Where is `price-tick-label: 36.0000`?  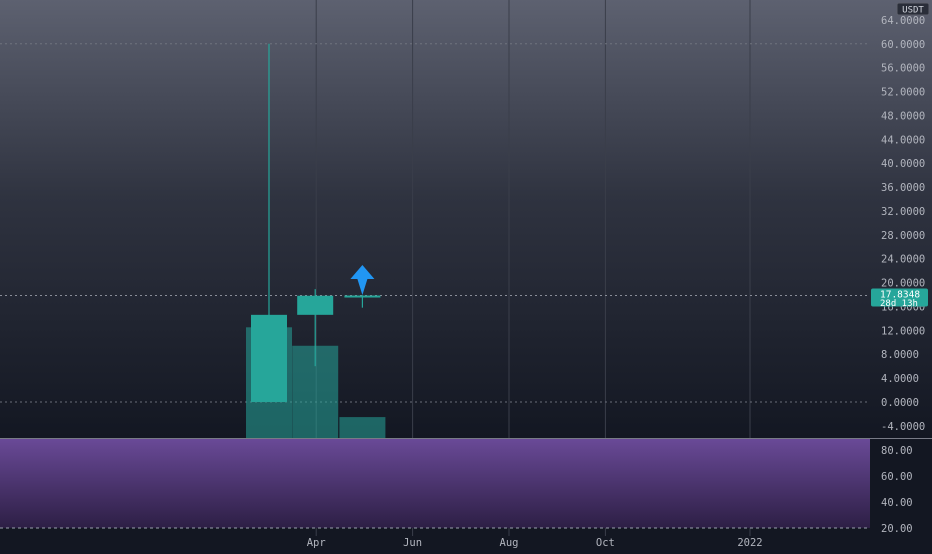 price-tick-label: 36.0000 is located at coordinates (903, 188).